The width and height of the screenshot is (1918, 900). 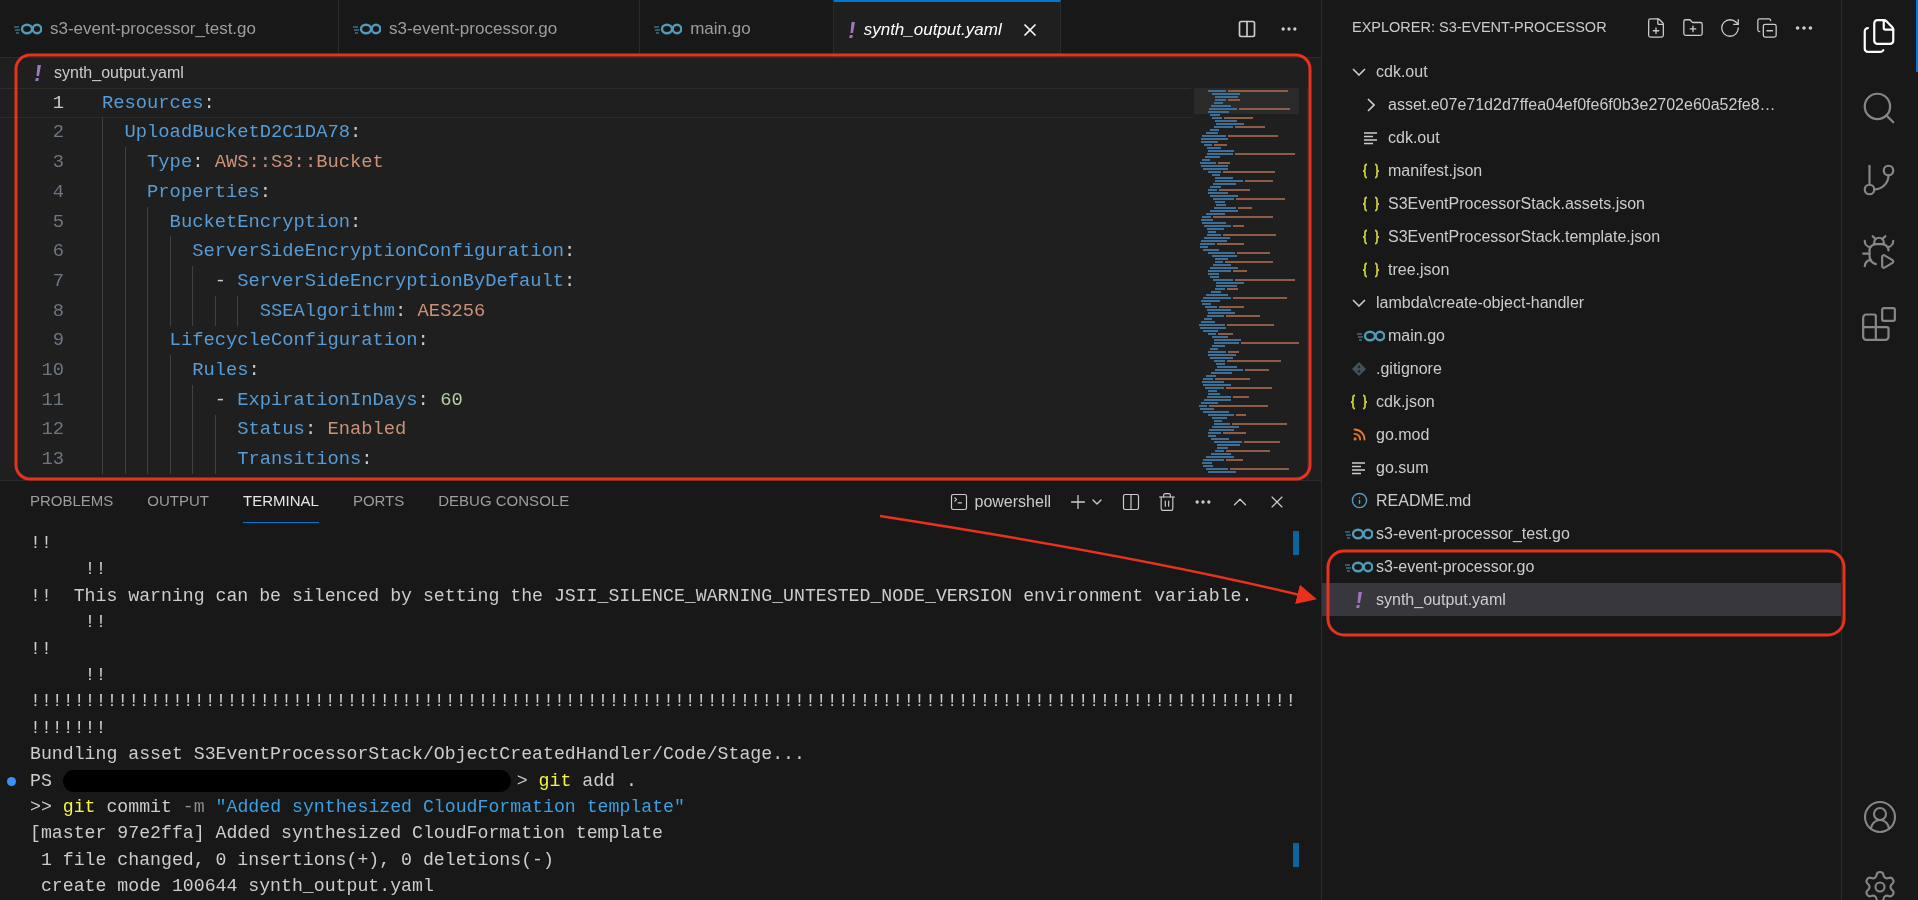 What do you see at coordinates (178, 501) in the screenshot?
I see `panel-tab: OUTPUT` at bounding box center [178, 501].